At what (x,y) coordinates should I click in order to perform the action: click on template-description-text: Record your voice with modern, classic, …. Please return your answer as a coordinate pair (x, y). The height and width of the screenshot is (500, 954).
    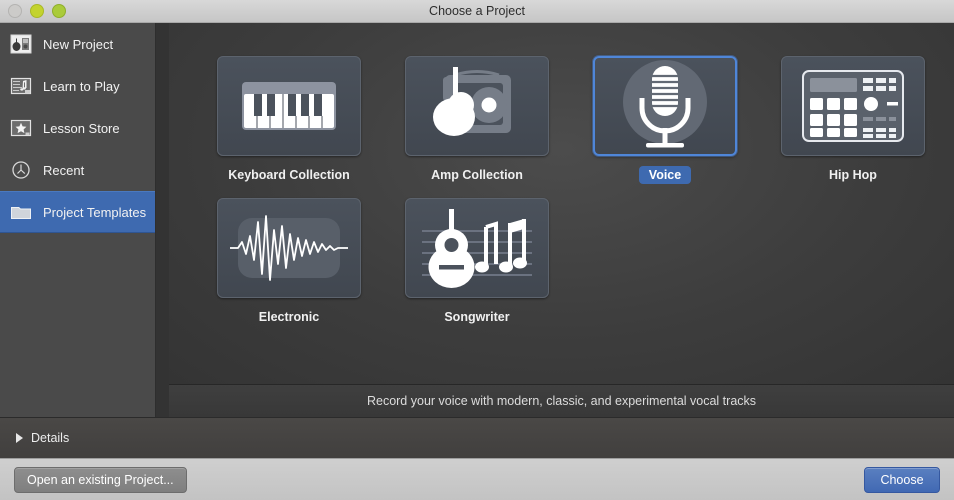
    Looking at the image, I should click on (561, 401).